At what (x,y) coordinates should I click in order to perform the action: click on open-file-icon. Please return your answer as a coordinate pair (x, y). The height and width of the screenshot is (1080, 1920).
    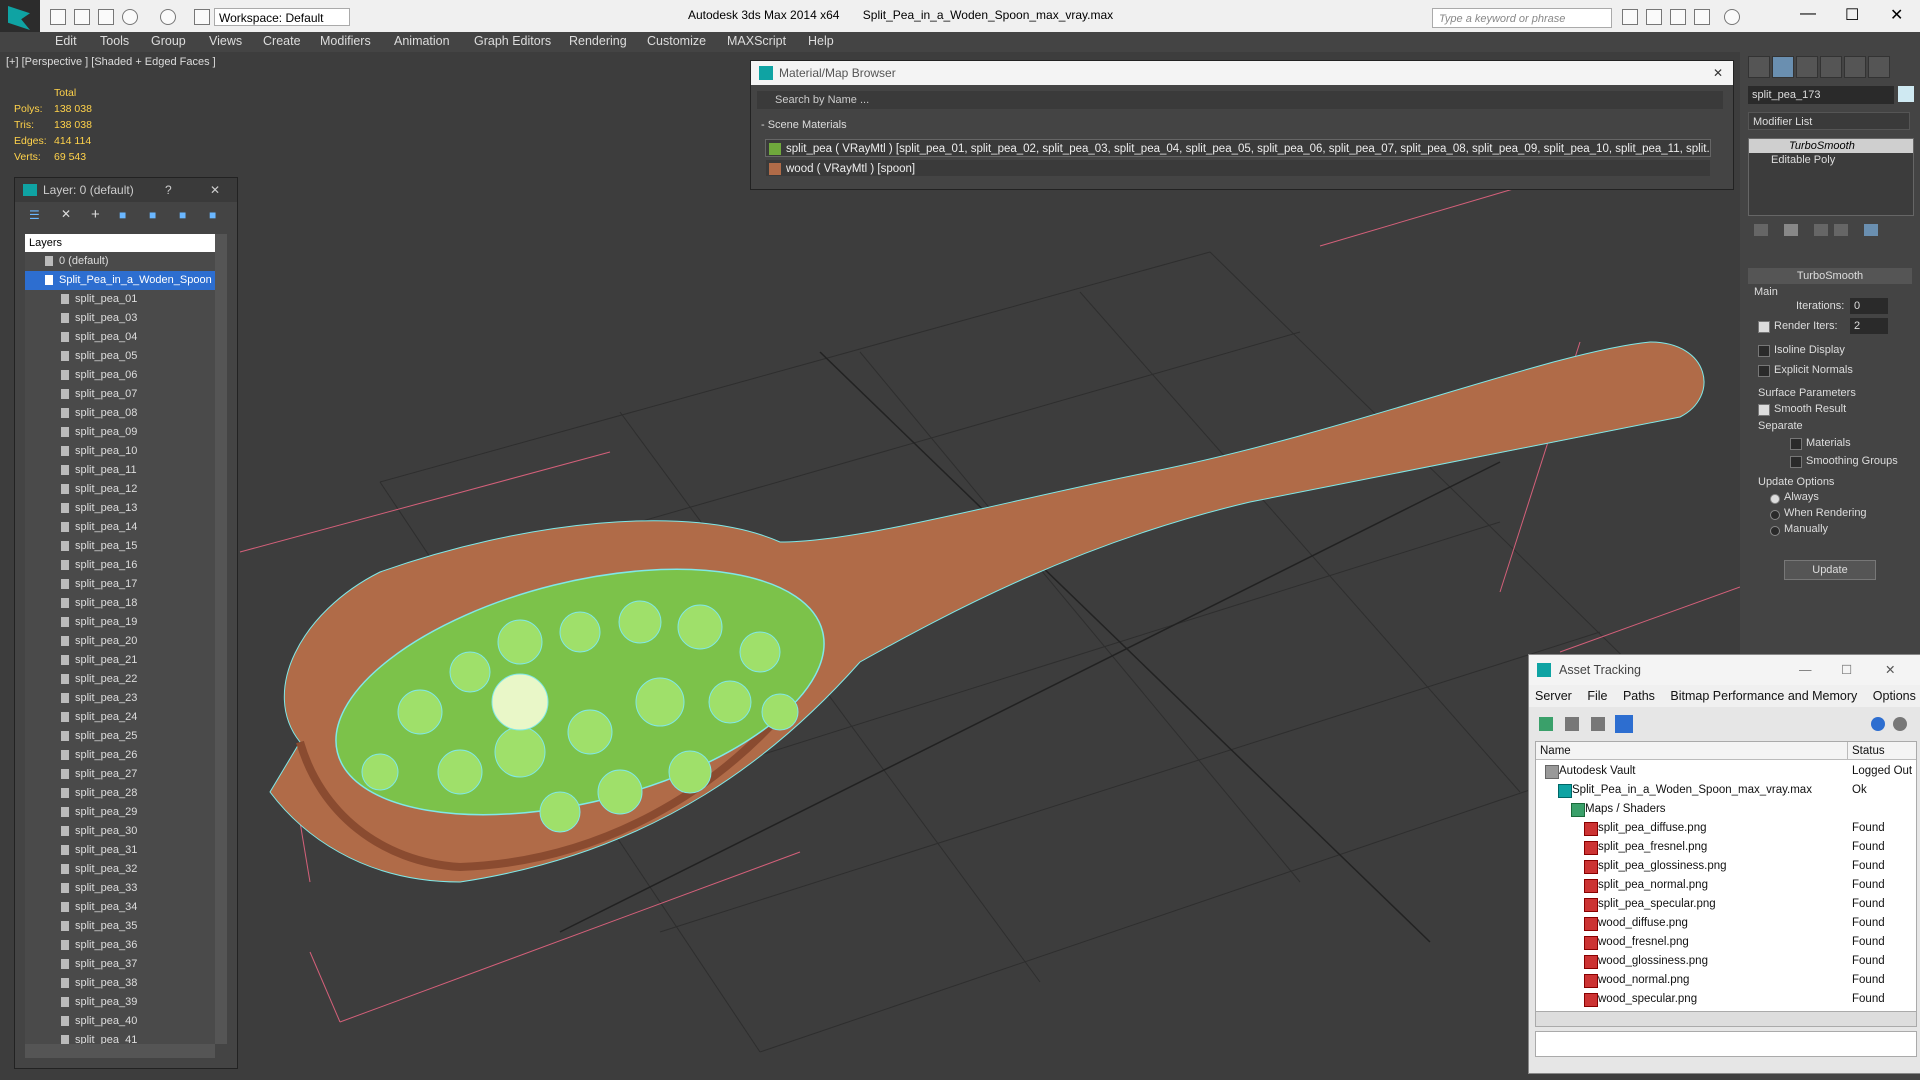
    Looking at the image, I should click on (82, 17).